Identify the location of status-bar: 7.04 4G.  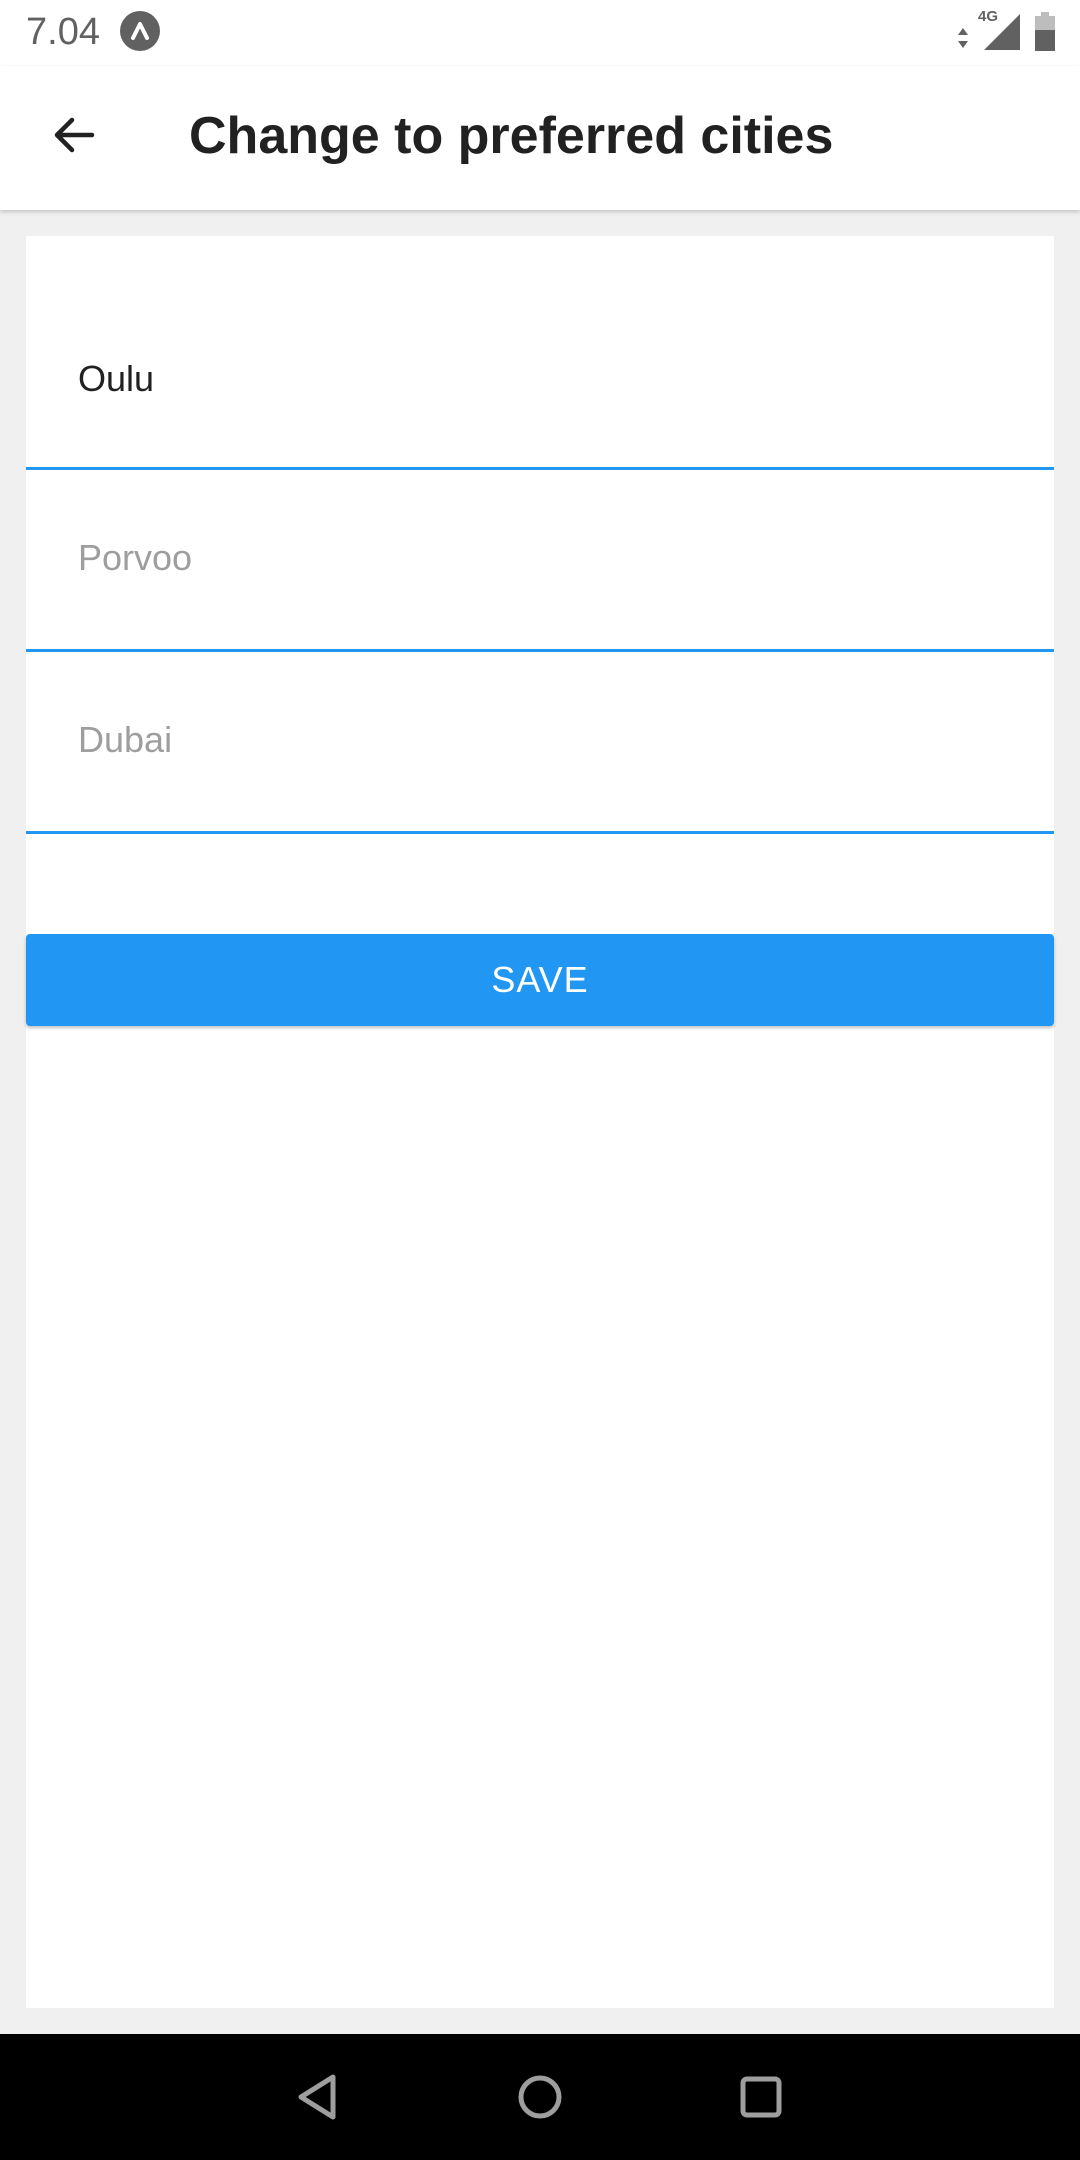
(540, 33).